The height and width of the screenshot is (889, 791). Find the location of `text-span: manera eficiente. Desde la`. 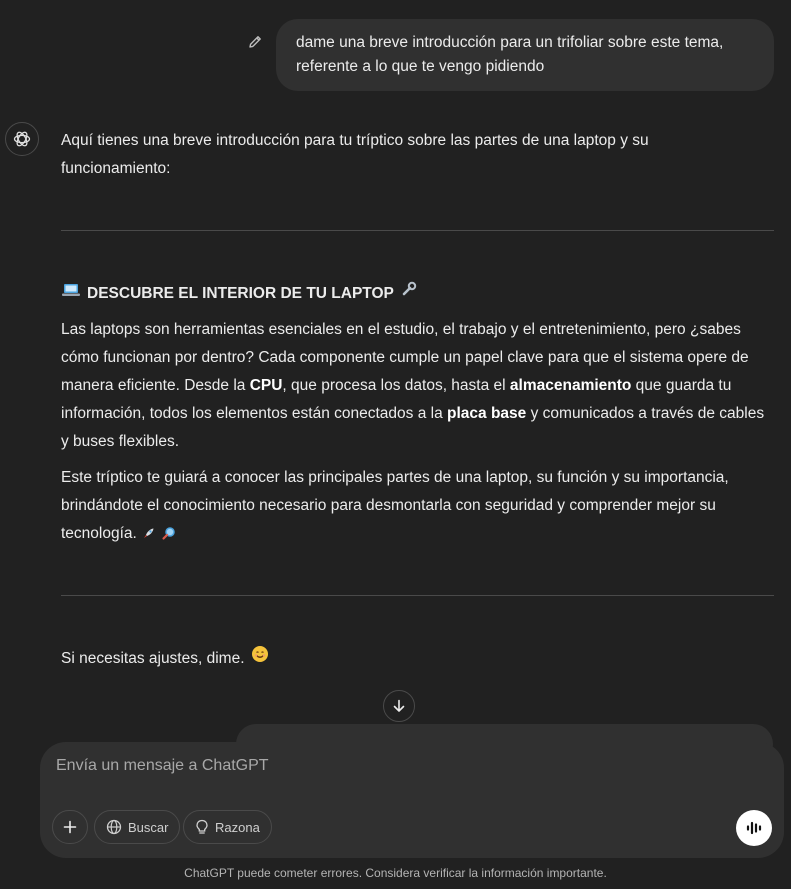

text-span: manera eficiente. Desde la is located at coordinates (155, 385).